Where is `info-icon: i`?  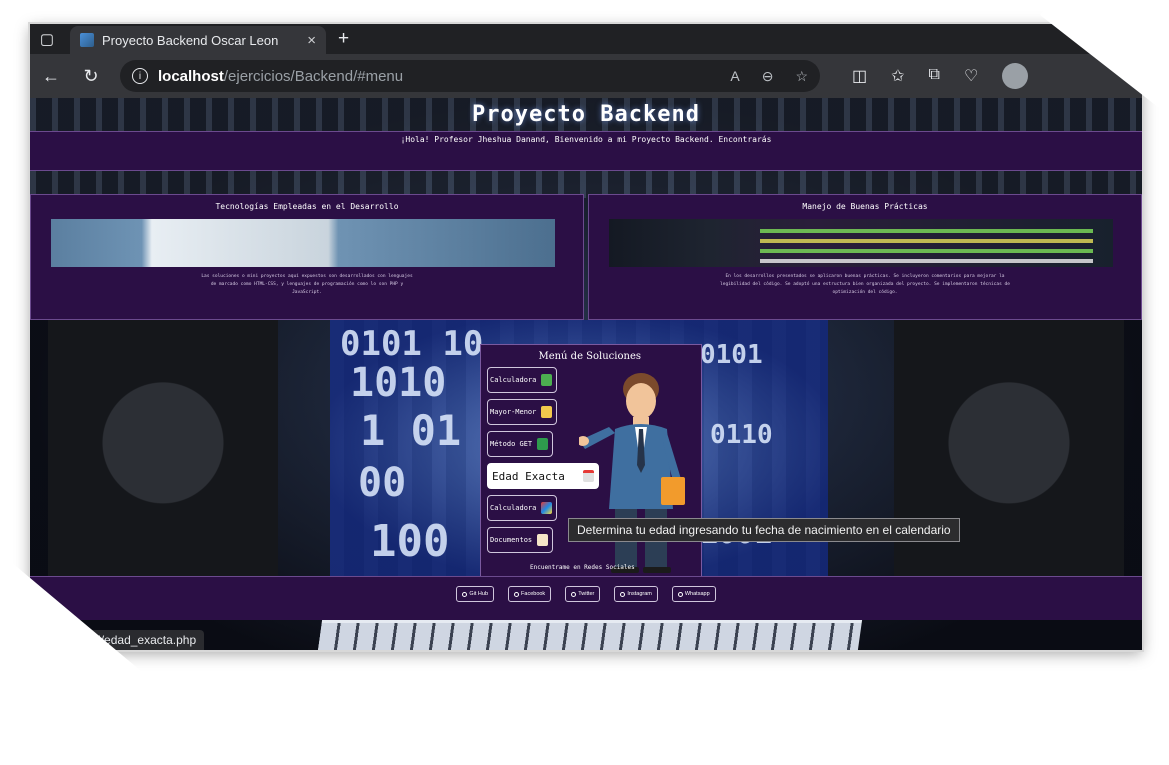 info-icon: i is located at coordinates (140, 76).